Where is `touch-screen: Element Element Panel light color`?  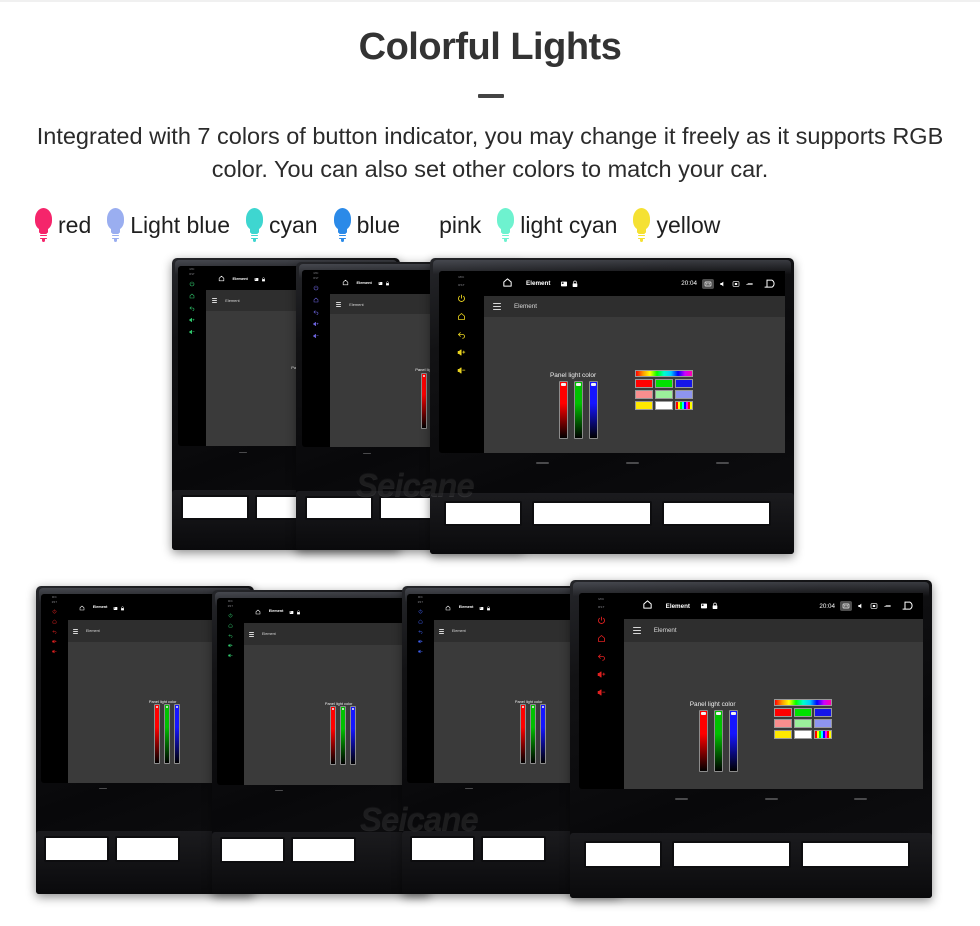
touch-screen: Element Element Panel light color is located at coordinates (333, 691).